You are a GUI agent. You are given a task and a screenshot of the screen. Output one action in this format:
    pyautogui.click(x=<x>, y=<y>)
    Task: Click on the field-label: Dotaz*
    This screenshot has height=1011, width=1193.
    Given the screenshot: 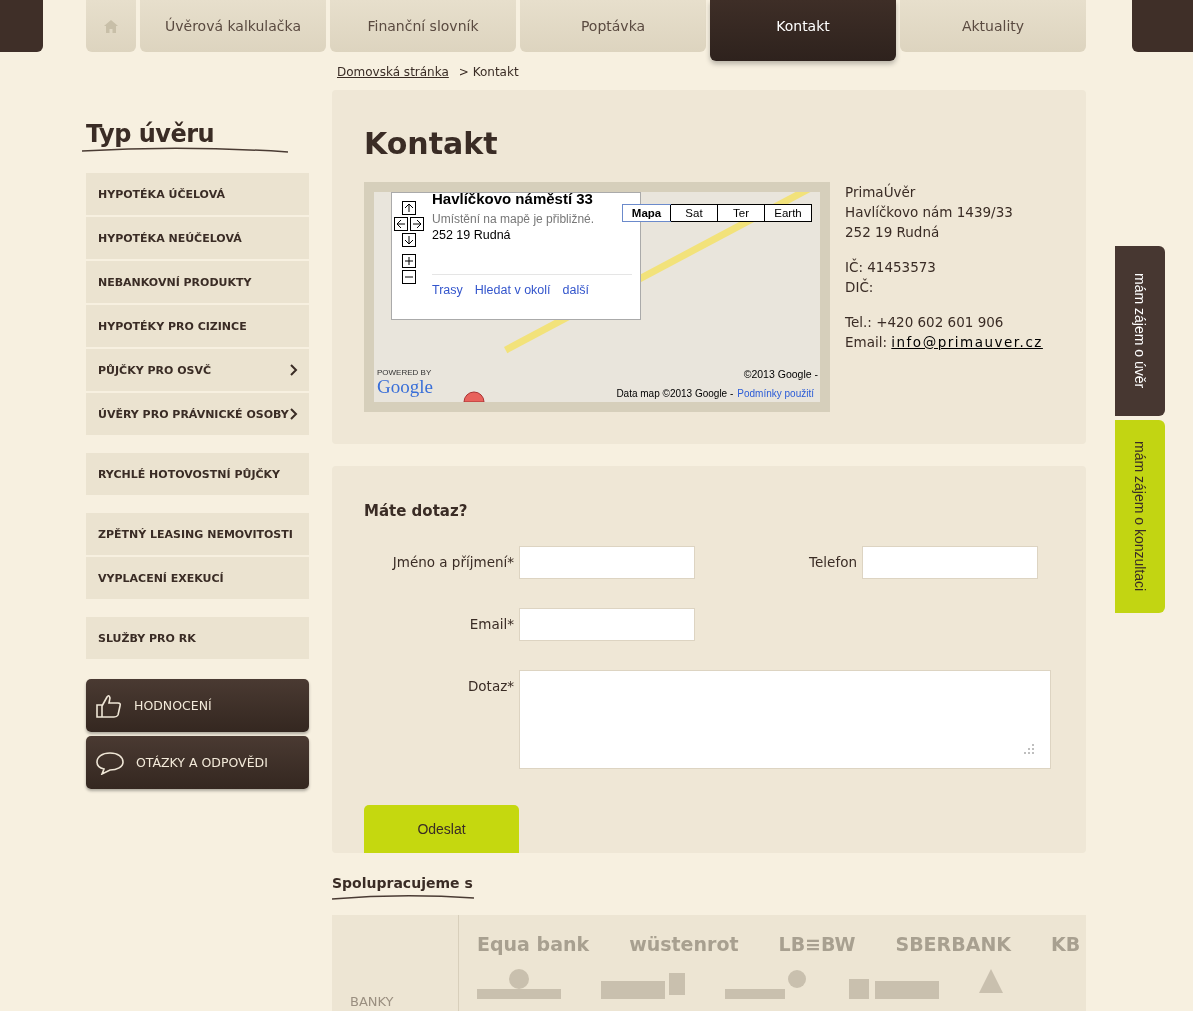 What is the action you would take?
    pyautogui.click(x=490, y=686)
    